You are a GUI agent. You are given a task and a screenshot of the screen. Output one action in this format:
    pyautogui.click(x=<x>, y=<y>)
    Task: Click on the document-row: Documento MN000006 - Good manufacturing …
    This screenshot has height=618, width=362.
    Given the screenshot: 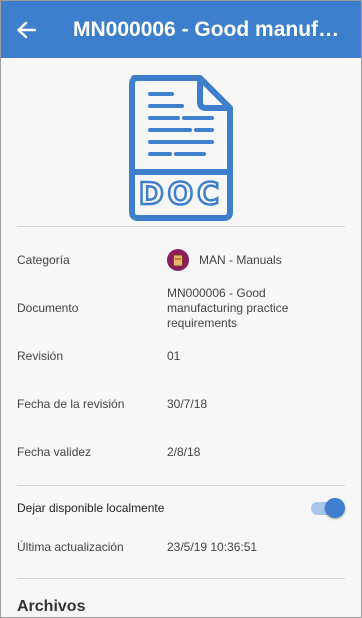 What is the action you would take?
    pyautogui.click(x=181, y=308)
    